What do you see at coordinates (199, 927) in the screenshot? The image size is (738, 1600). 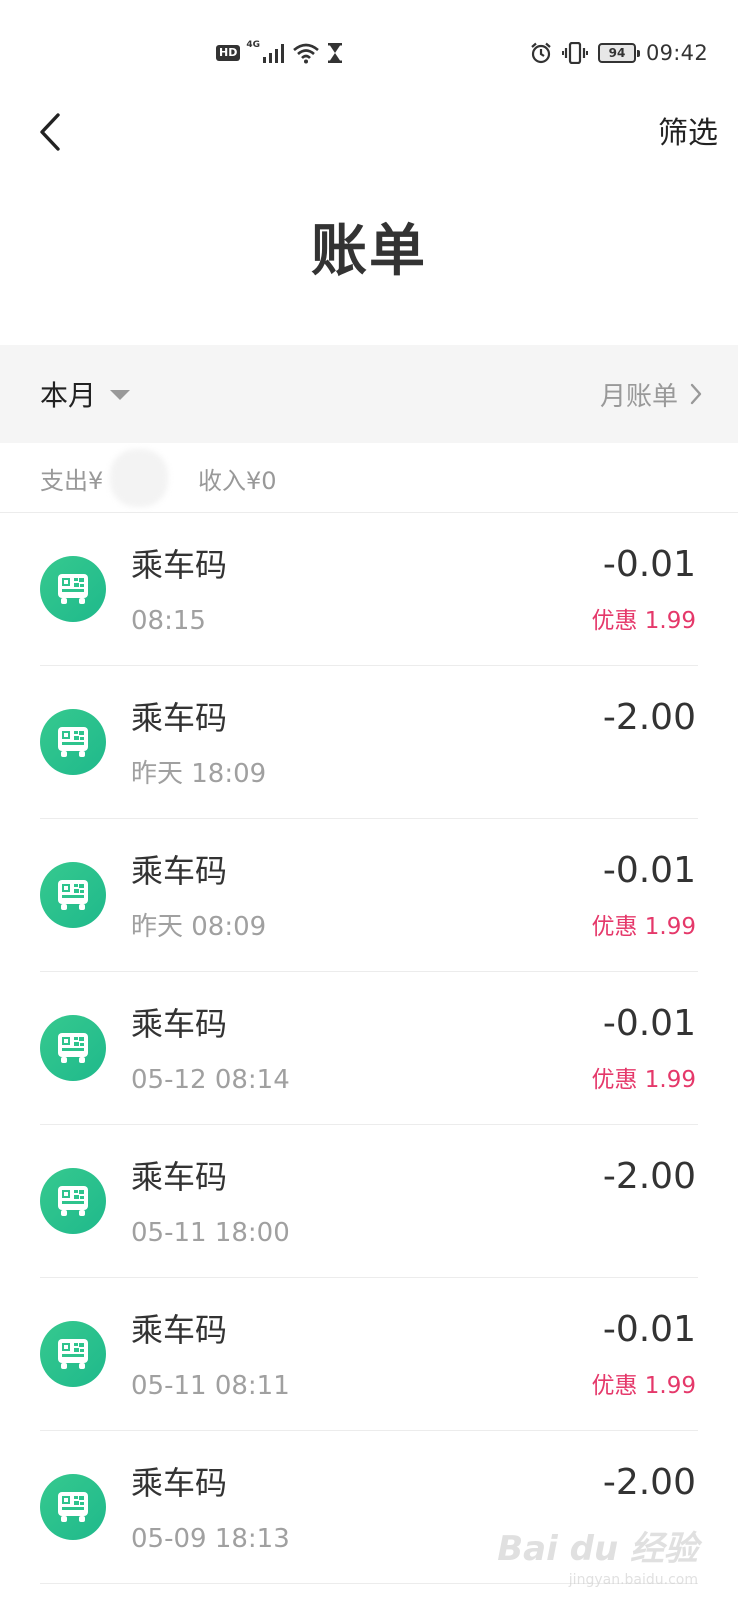 I see `transaction-time: 昨天 08:09` at bounding box center [199, 927].